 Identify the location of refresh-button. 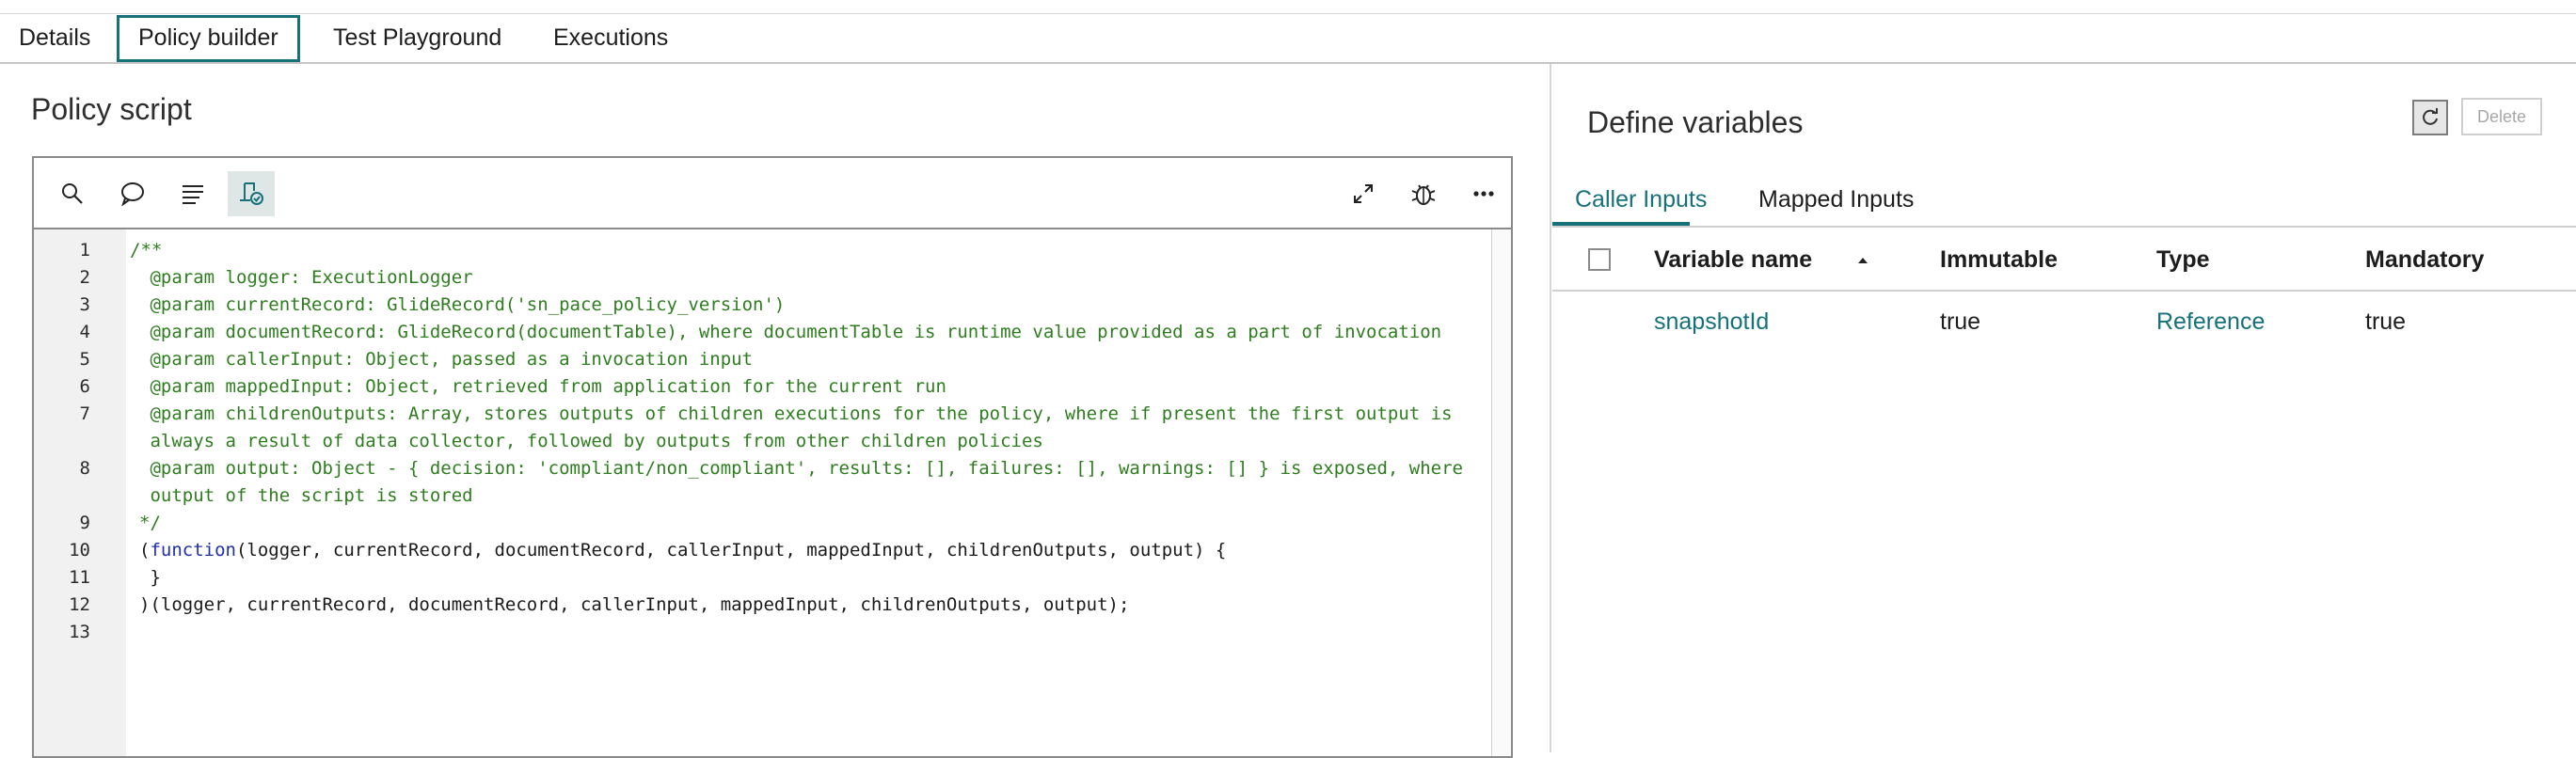
(2430, 117).